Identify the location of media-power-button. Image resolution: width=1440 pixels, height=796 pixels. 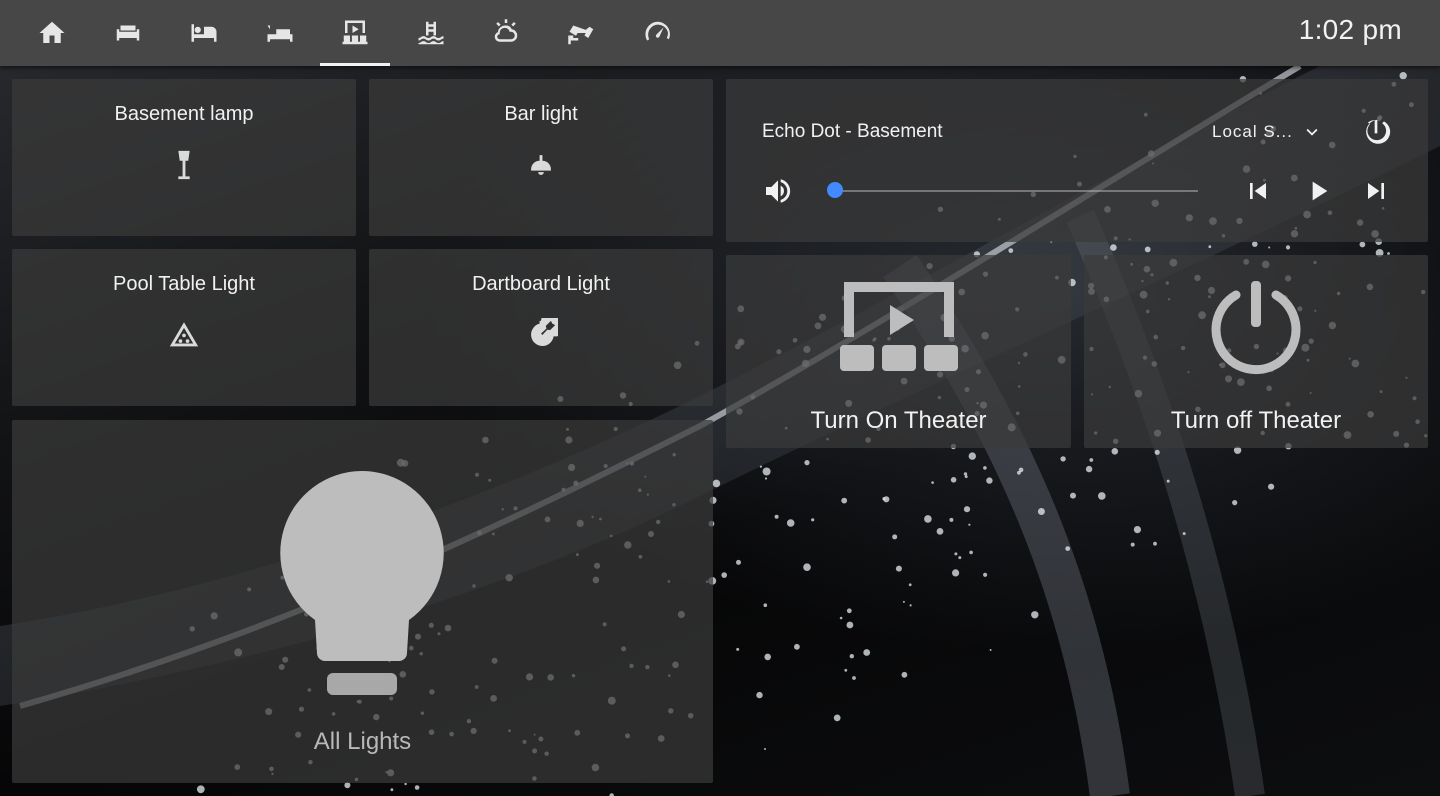
(1376, 132).